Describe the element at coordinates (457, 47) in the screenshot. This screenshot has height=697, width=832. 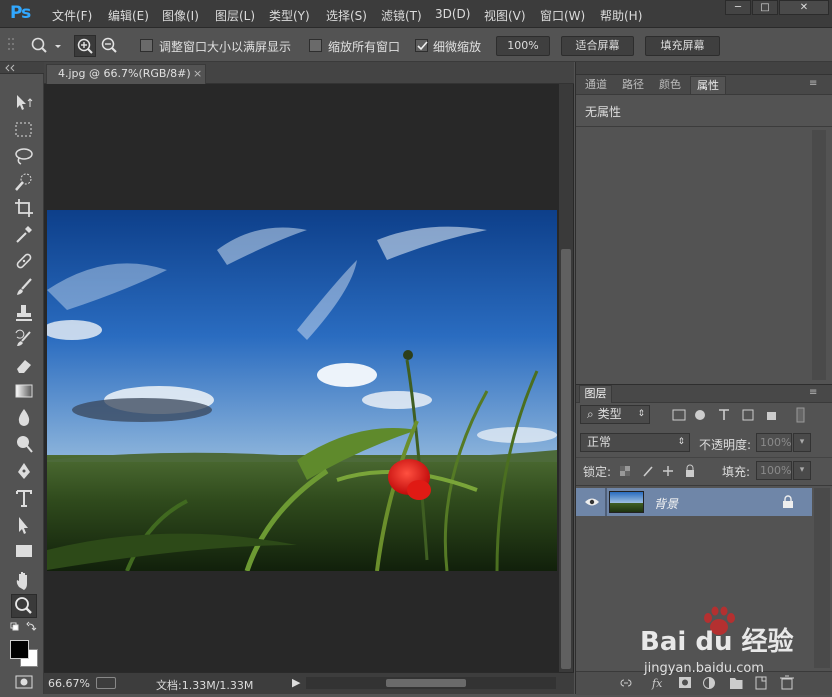
I see `scrubby-zoom-label: 细微缩放` at that location.